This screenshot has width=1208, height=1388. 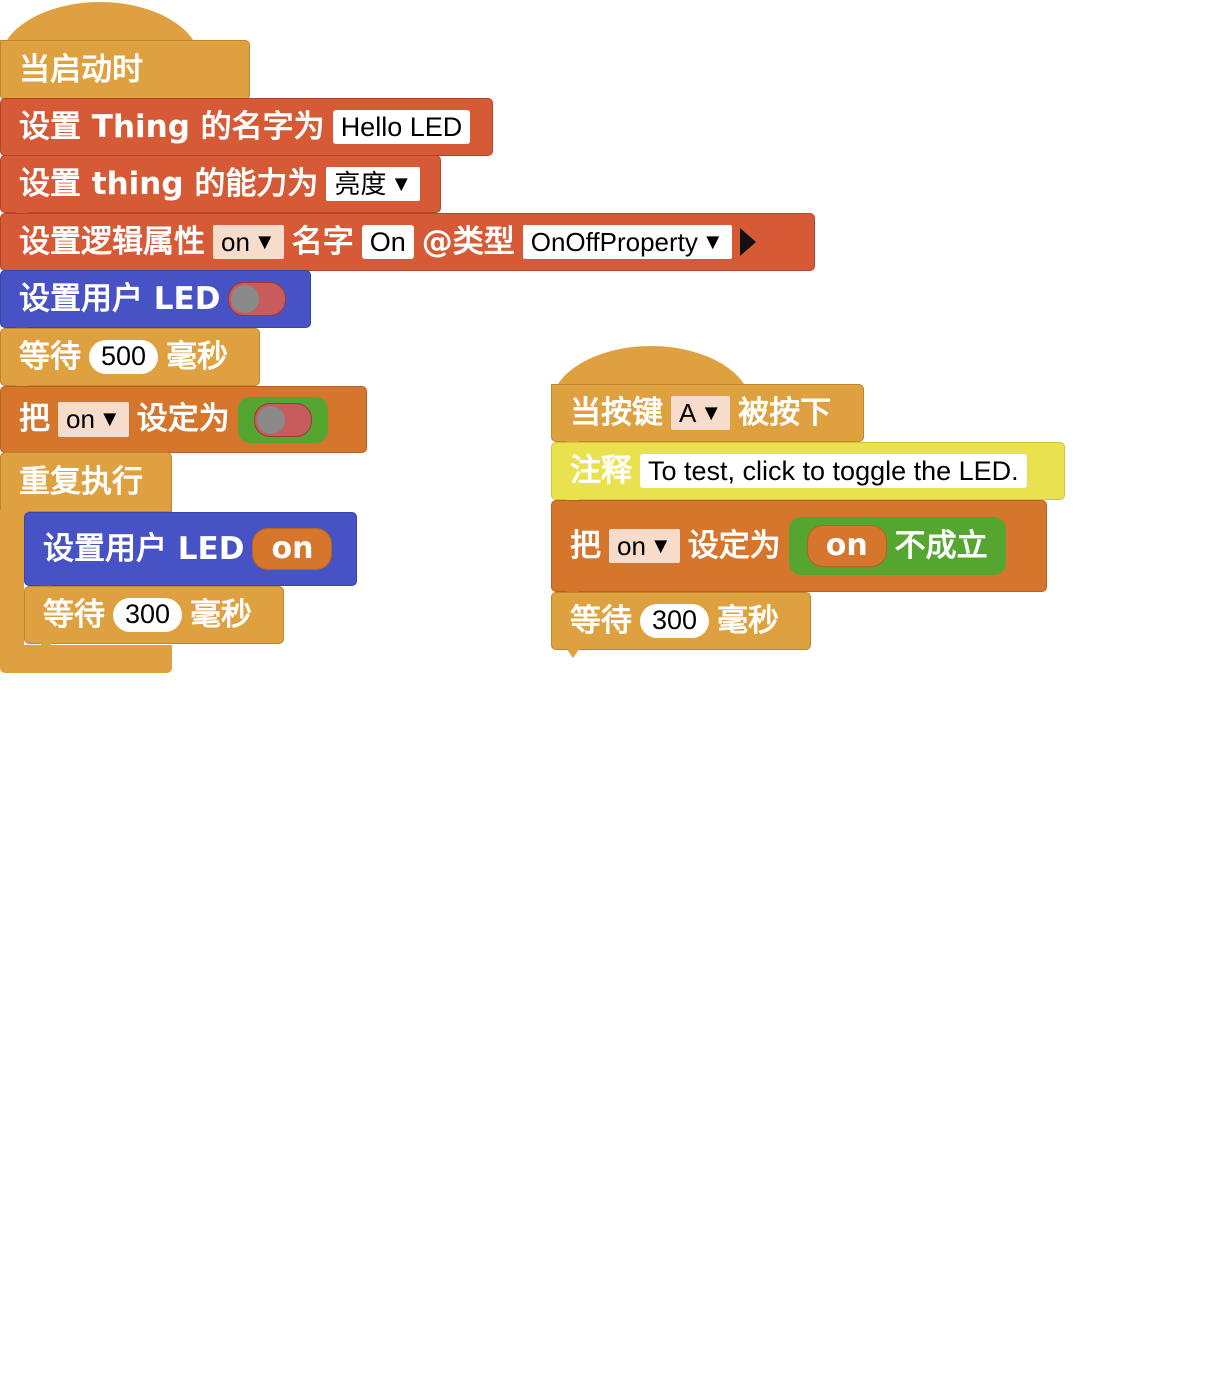 I want to click on forever-loop-label: 重复执行, so click(x=81, y=481).